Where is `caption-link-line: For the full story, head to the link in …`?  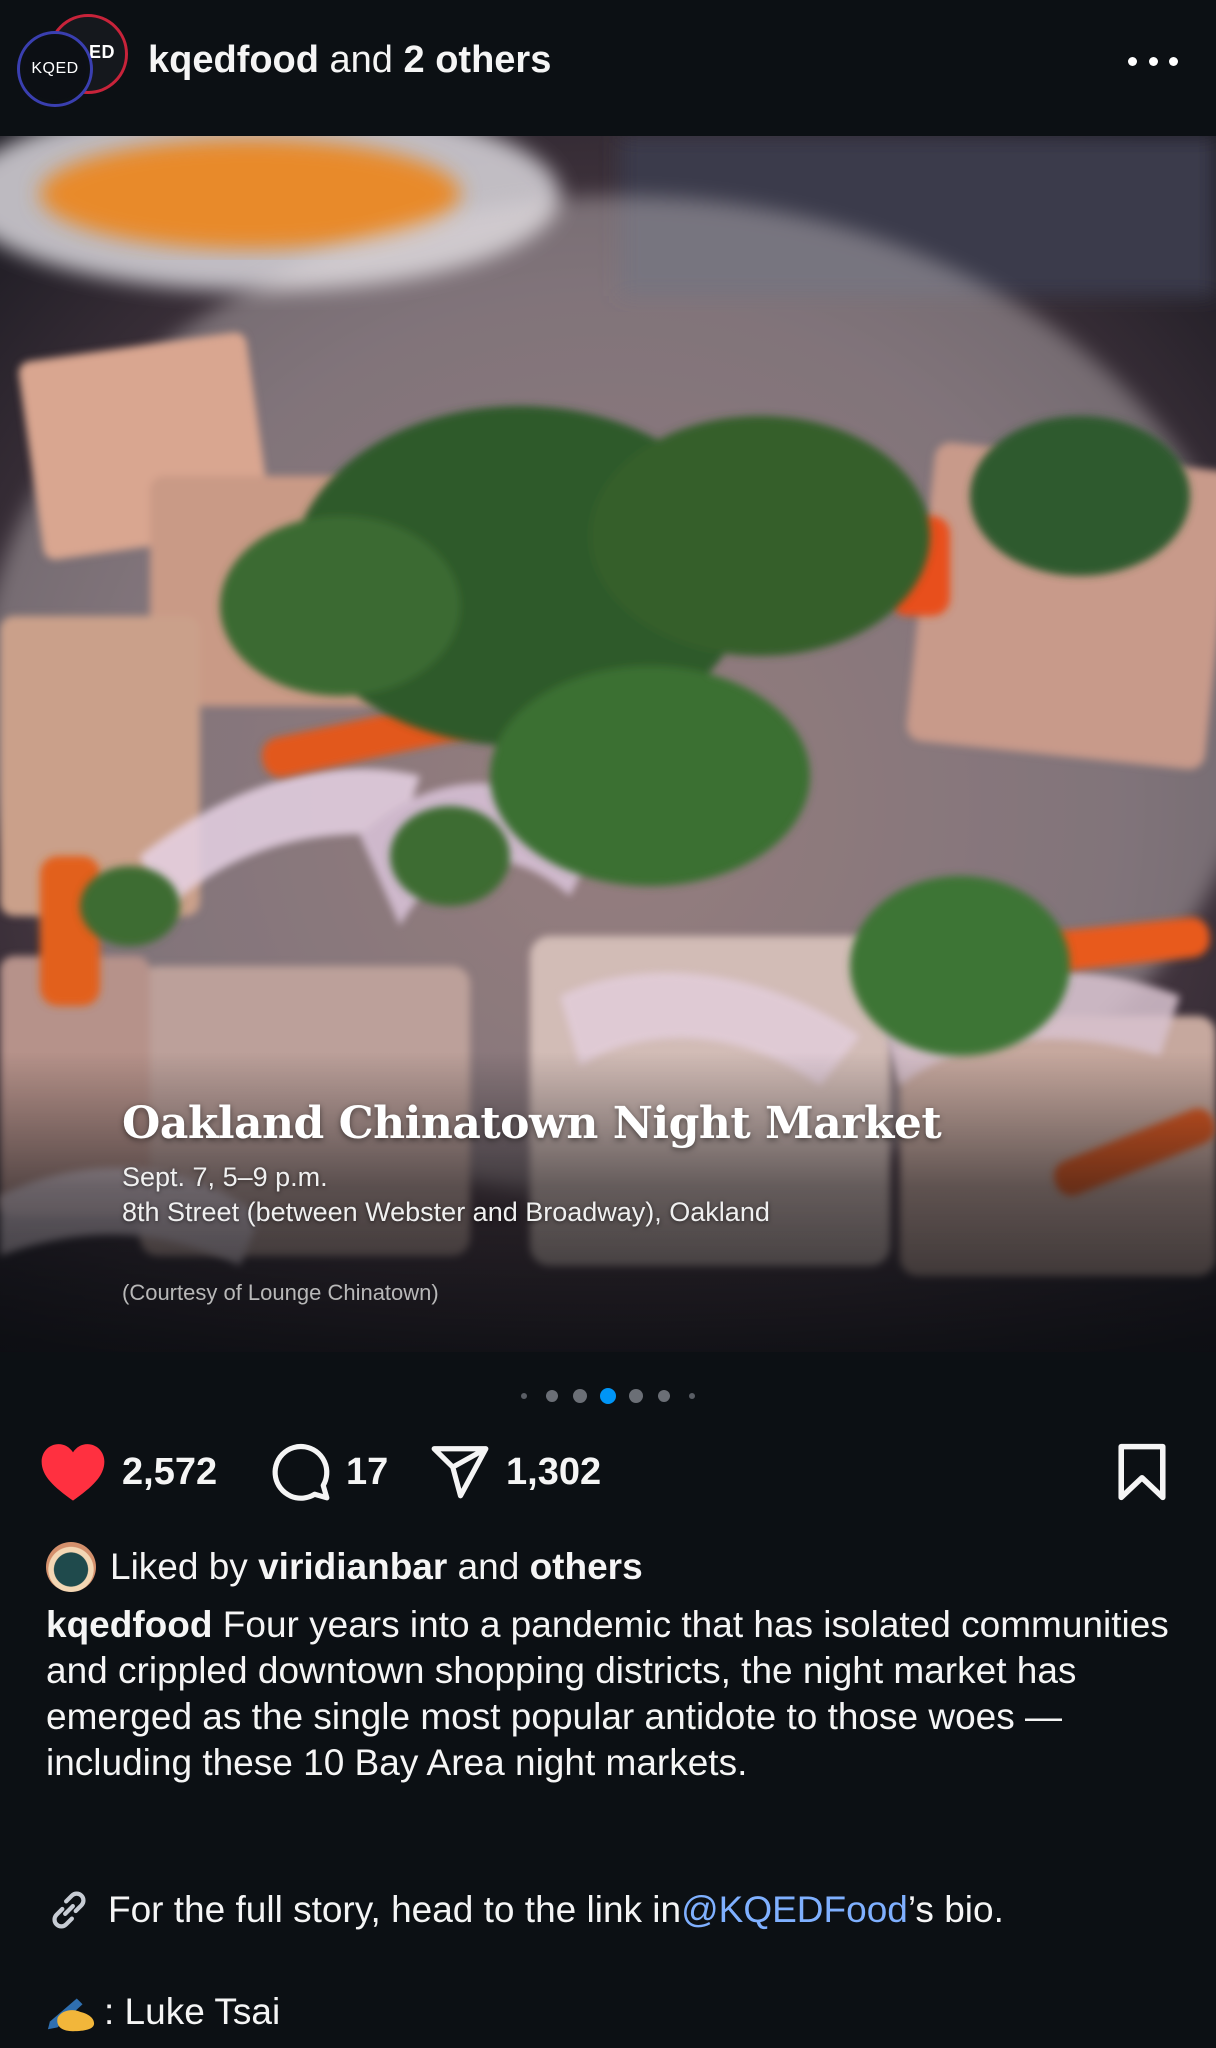 caption-link-line: For the full story, head to the link in … is located at coordinates (525, 1910).